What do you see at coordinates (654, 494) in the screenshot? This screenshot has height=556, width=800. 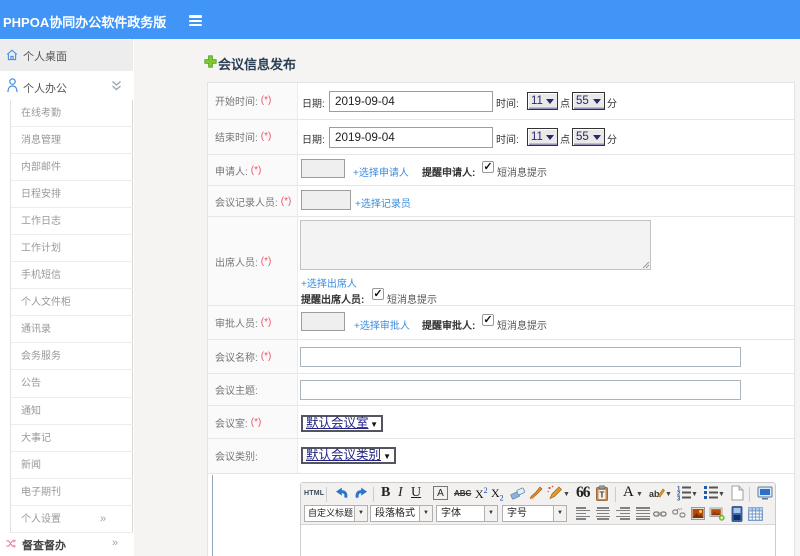 I see `svg-text: ab` at bounding box center [654, 494].